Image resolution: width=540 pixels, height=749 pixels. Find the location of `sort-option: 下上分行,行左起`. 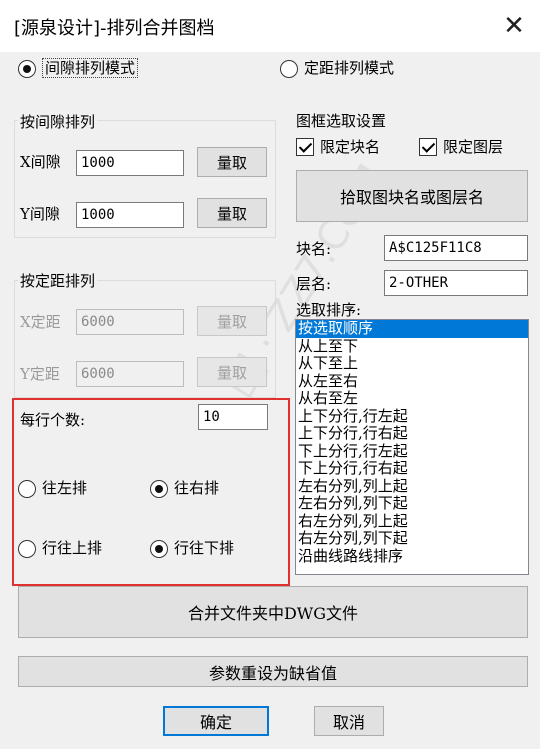

sort-option: 下上分行,行左起 is located at coordinates (412, 451).